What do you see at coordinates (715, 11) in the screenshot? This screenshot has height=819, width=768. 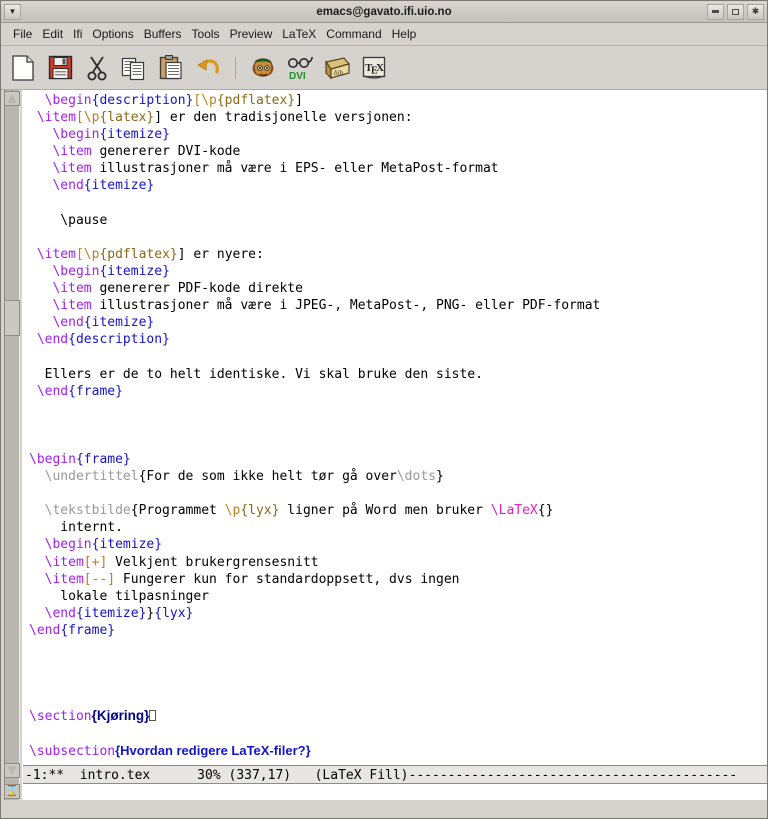 I see `minimize-button` at bounding box center [715, 11].